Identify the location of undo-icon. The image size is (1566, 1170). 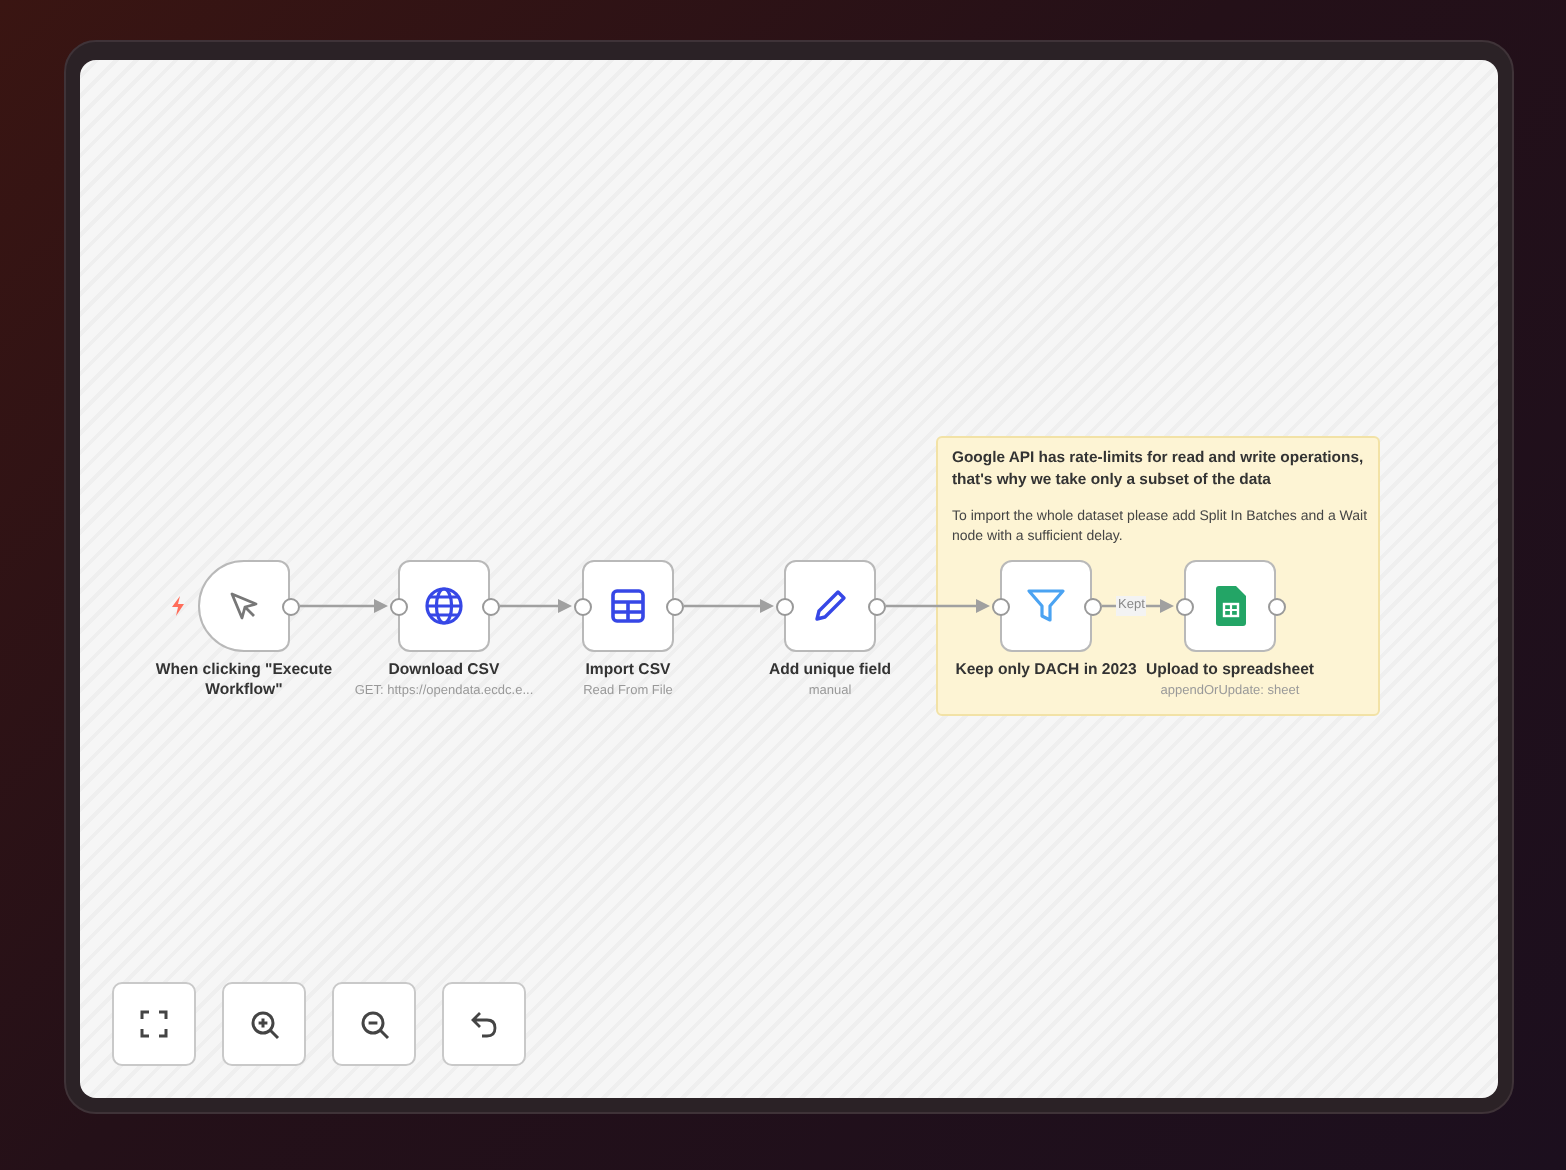
(484, 1024).